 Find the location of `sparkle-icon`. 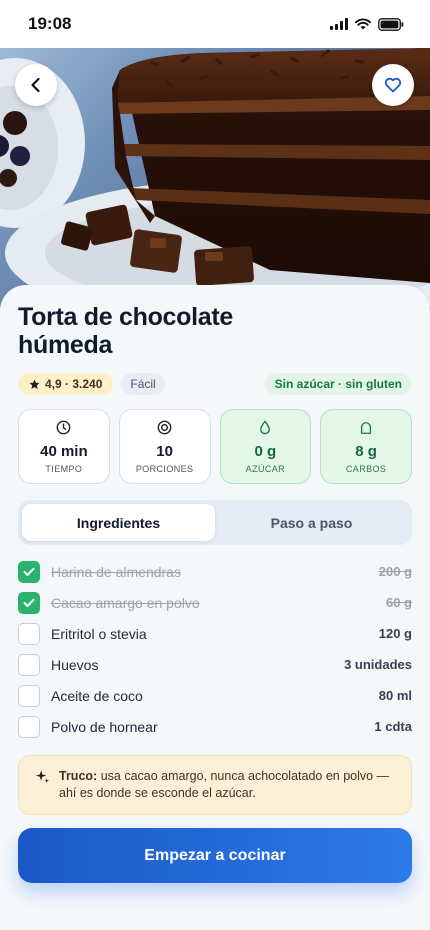

sparkle-icon is located at coordinates (43, 791).